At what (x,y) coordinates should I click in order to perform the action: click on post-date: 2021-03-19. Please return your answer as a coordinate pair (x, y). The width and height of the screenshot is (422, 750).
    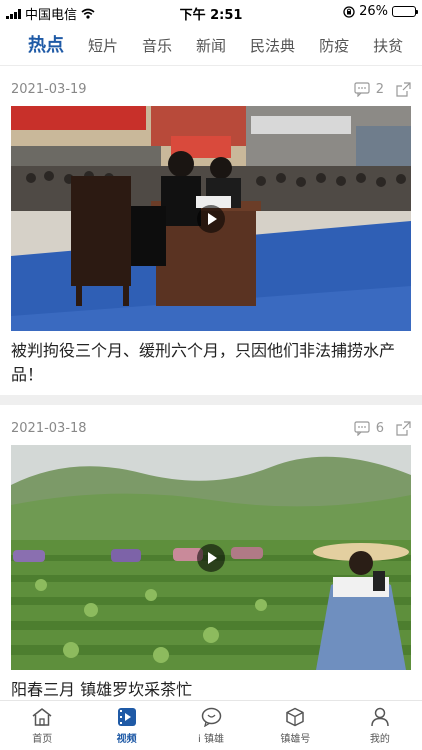
    Looking at the image, I should click on (49, 89).